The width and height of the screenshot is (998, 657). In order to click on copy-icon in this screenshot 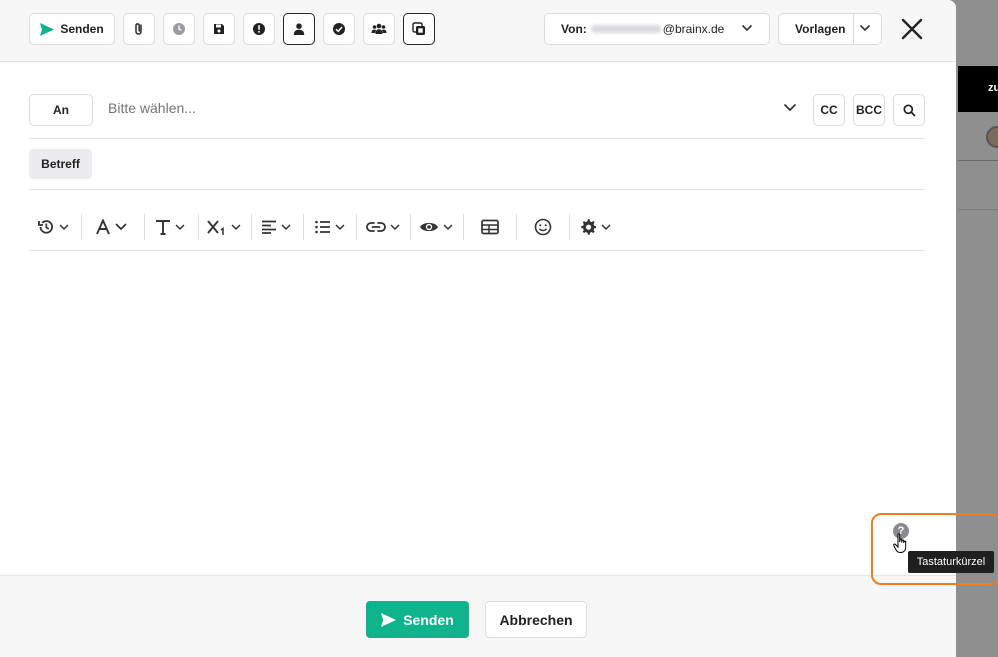, I will do `click(418, 28)`.